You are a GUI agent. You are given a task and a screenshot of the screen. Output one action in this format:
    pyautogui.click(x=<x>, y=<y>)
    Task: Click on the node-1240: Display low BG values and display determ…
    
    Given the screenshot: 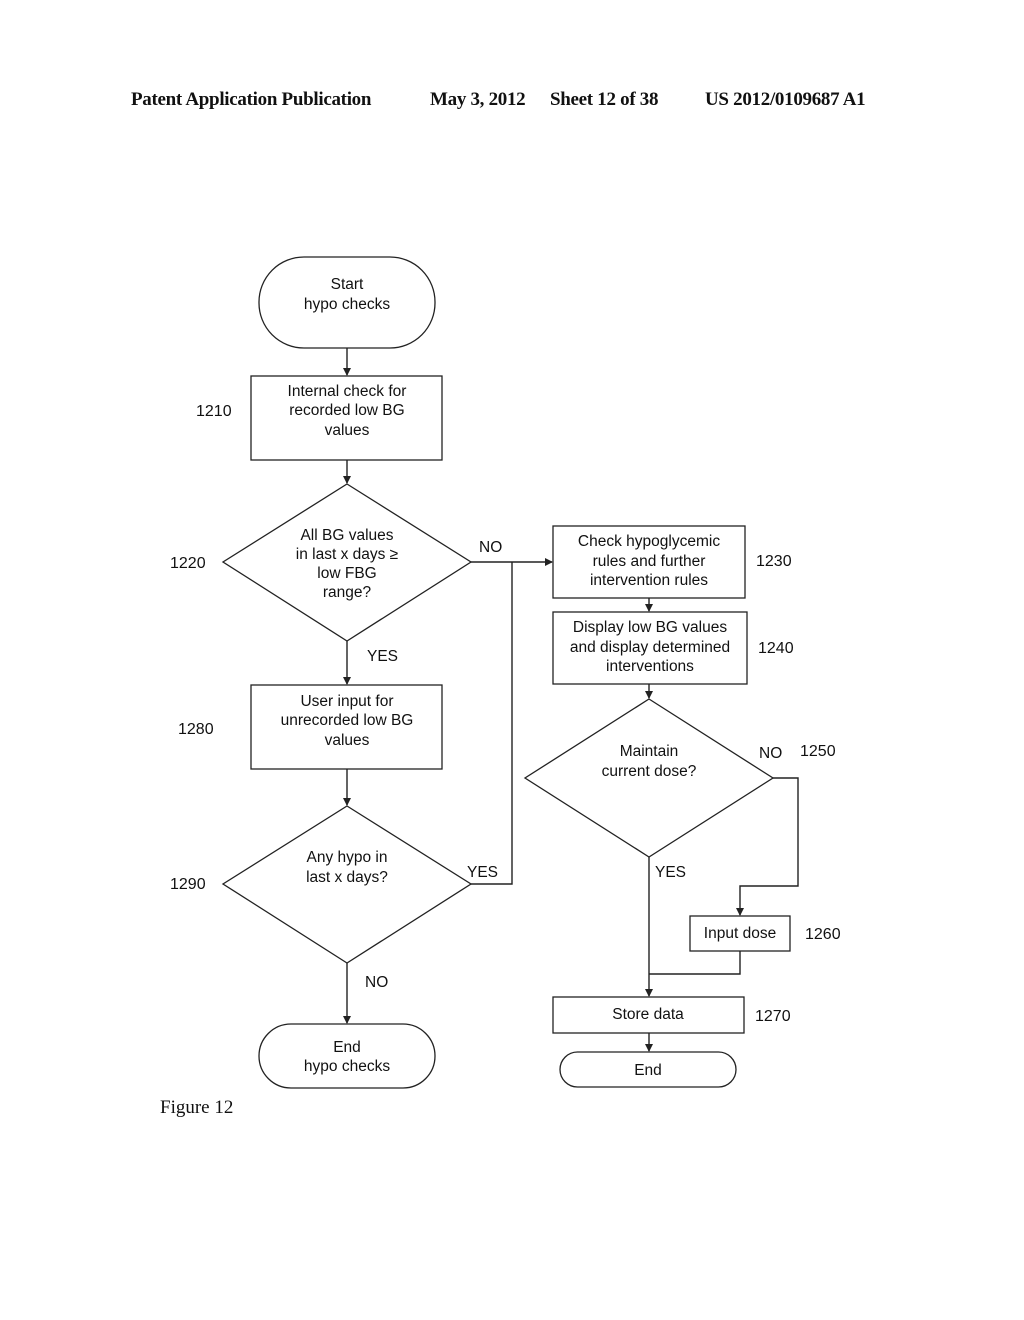 What is the action you would take?
    pyautogui.click(x=673, y=648)
    